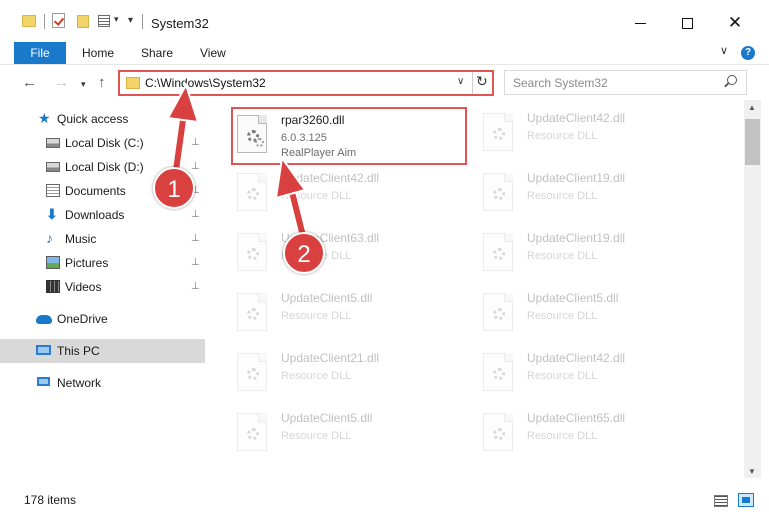  I want to click on back-button: ←, so click(29, 82).